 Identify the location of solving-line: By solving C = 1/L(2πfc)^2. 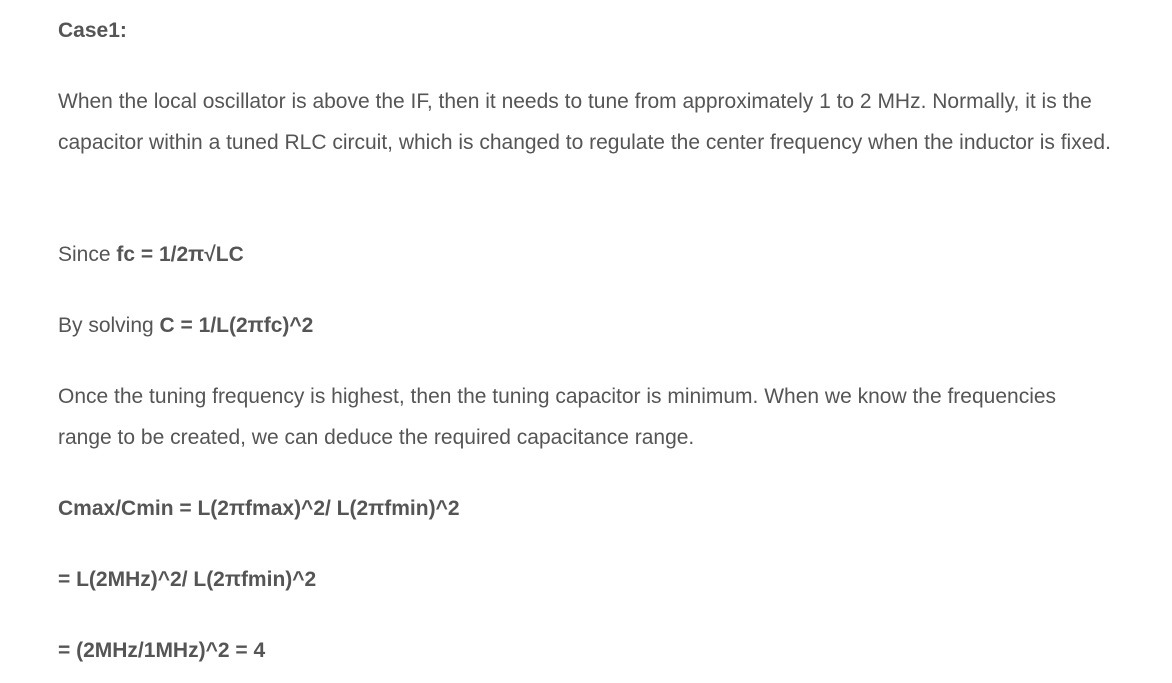
(586, 325).